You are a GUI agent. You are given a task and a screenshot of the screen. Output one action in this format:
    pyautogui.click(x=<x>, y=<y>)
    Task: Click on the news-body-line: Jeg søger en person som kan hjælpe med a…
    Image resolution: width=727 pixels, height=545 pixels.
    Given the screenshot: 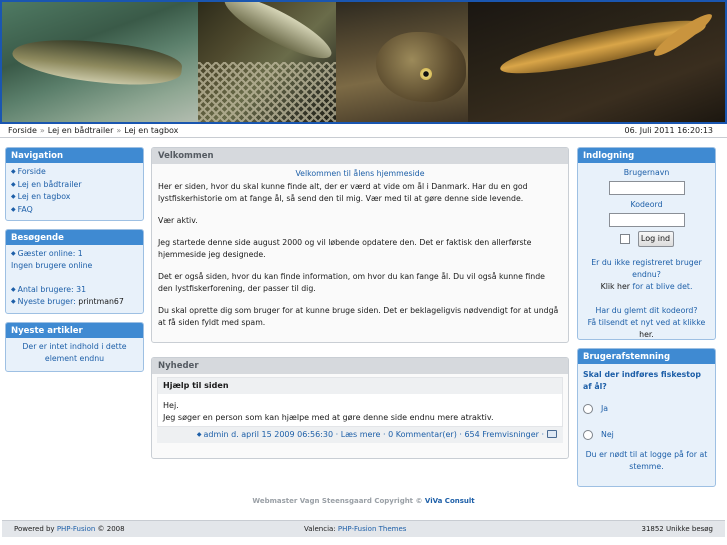 What is the action you would take?
    pyautogui.click(x=328, y=417)
    